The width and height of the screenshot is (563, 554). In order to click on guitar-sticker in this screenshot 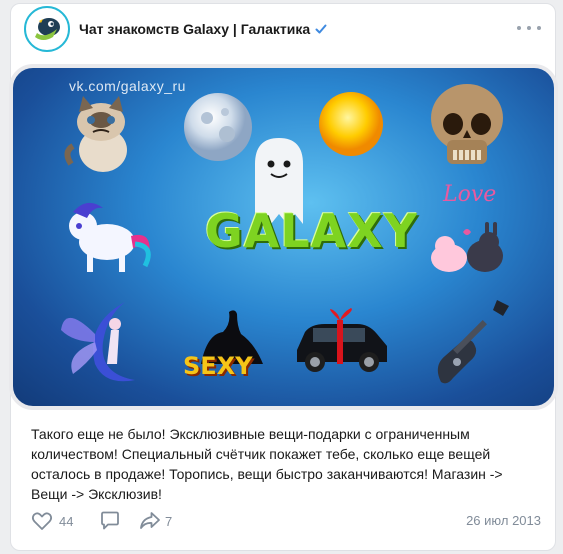, I will do `click(473, 342)`.